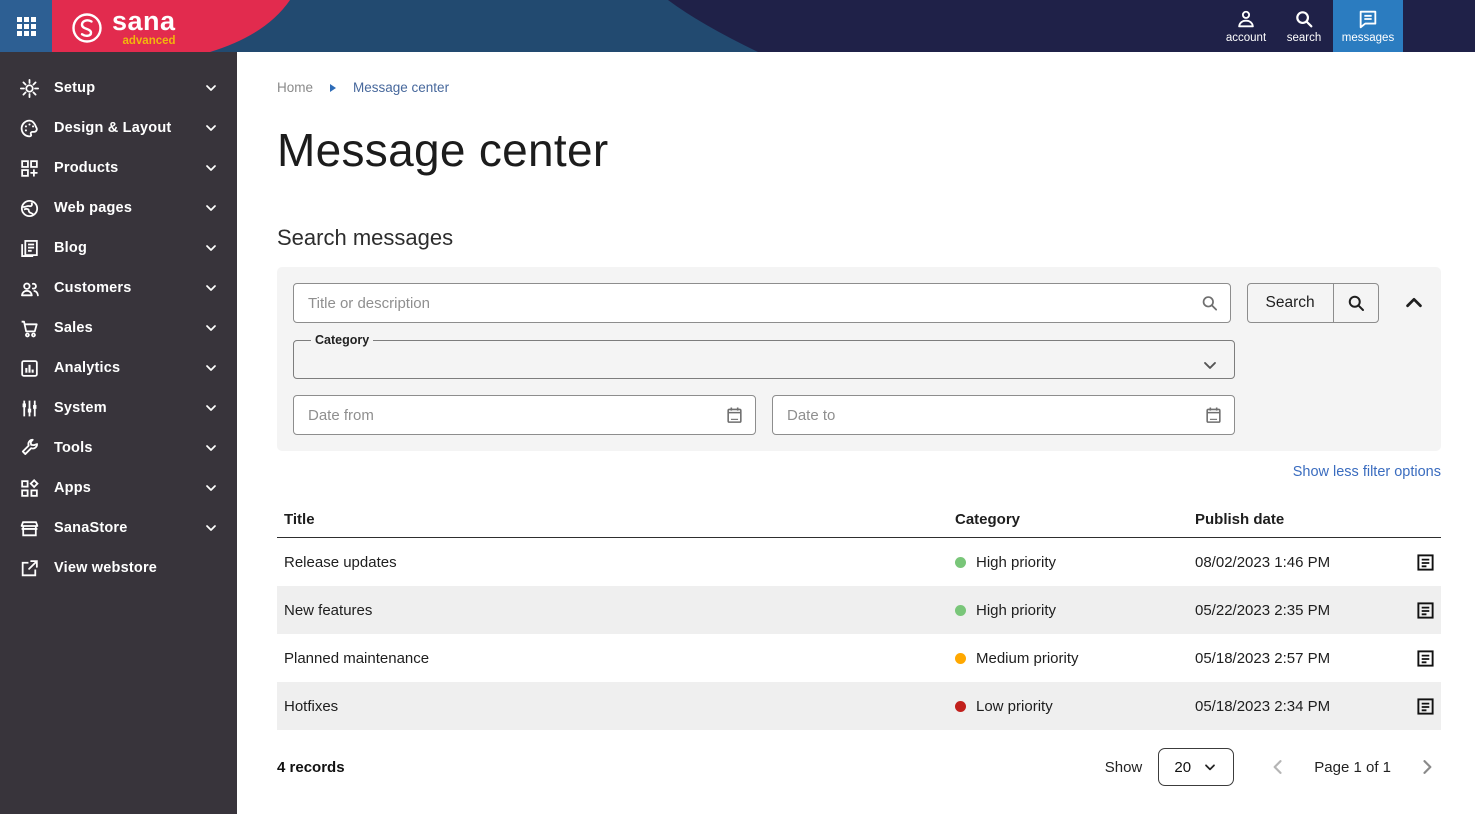 Image resolution: width=1475 pixels, height=814 pixels. I want to click on category-dropdown: Category, so click(764, 356).